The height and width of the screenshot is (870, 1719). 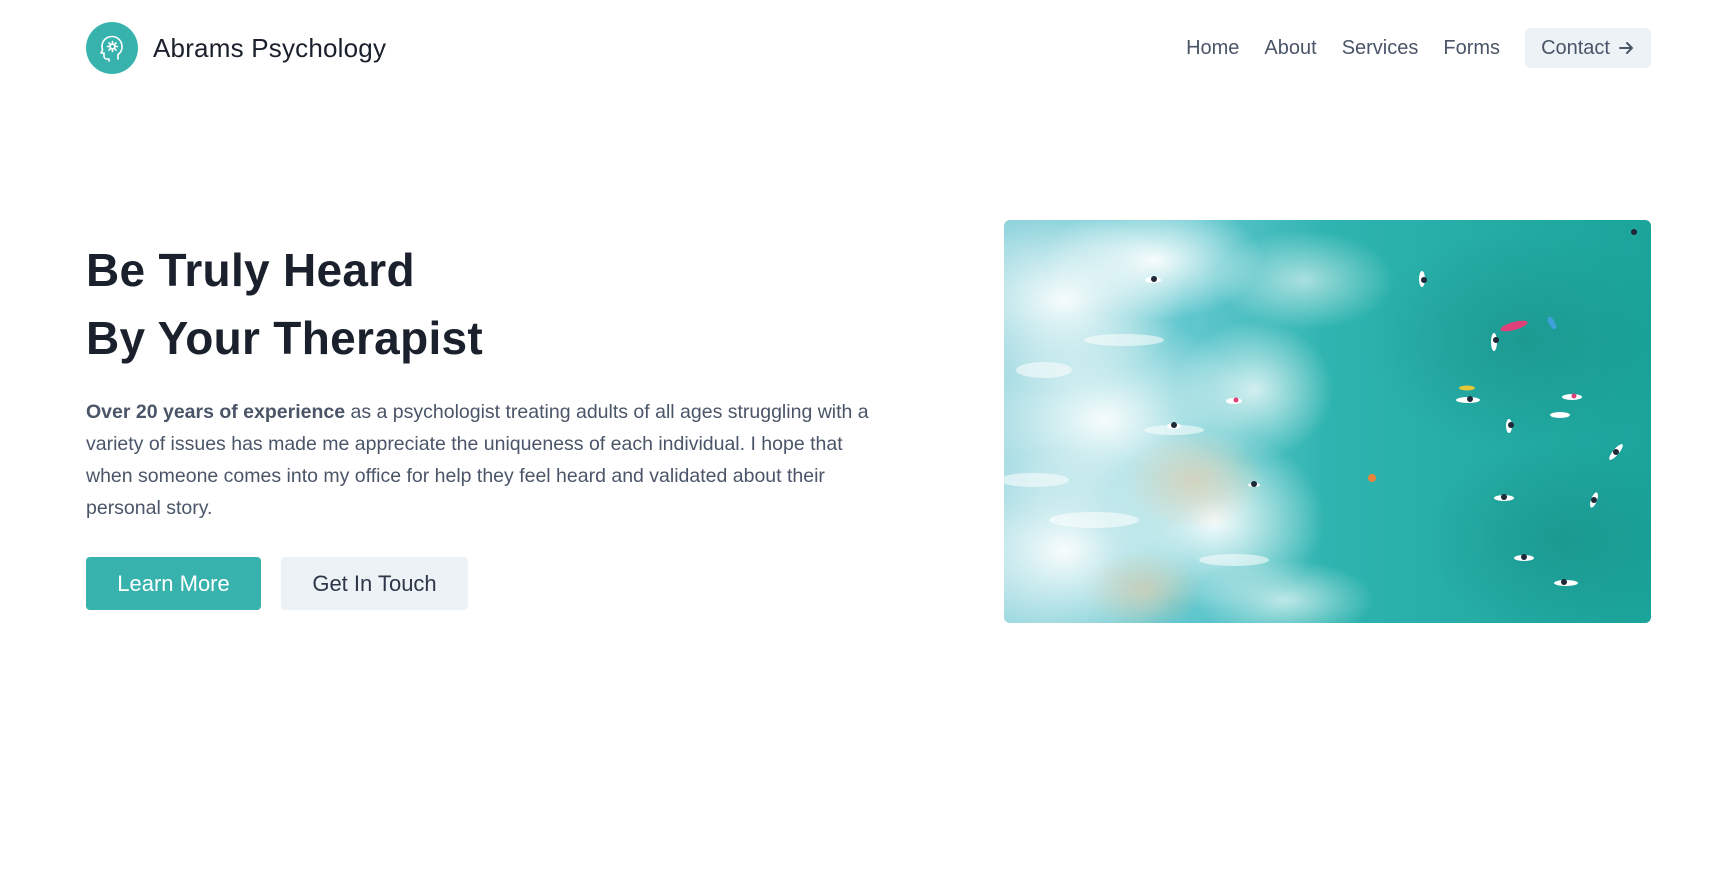 I want to click on hero-title-line-1: Be Truly Heard, so click(x=250, y=270).